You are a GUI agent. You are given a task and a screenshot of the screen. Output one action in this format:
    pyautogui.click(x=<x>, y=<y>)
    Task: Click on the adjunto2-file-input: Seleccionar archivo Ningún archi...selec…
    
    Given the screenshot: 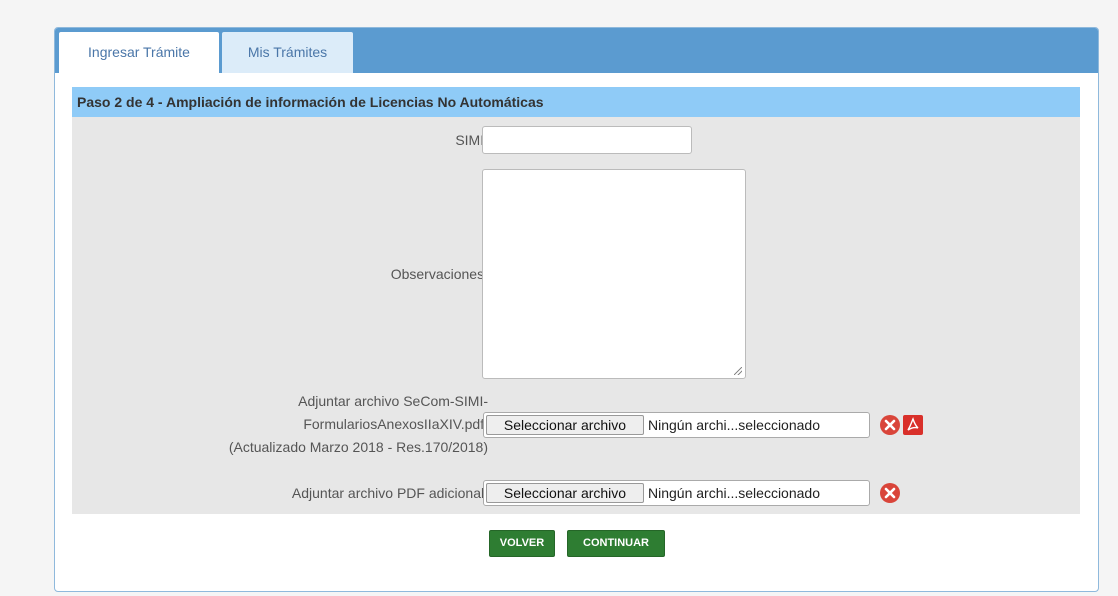 What is the action you would take?
    pyautogui.click(x=676, y=493)
    